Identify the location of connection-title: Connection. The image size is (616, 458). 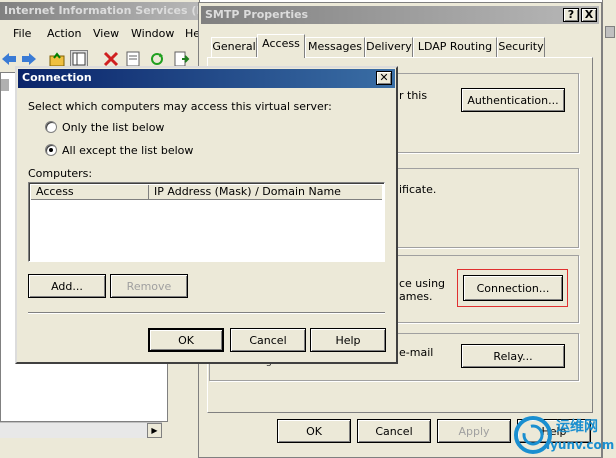
(57, 77).